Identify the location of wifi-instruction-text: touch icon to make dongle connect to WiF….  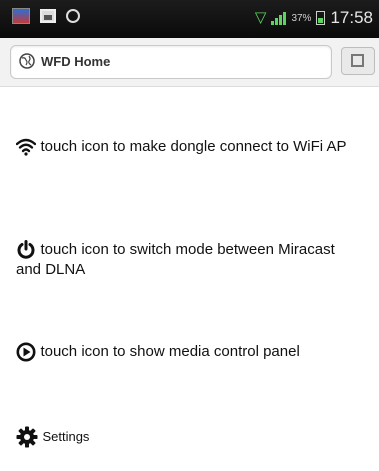
(193, 146).